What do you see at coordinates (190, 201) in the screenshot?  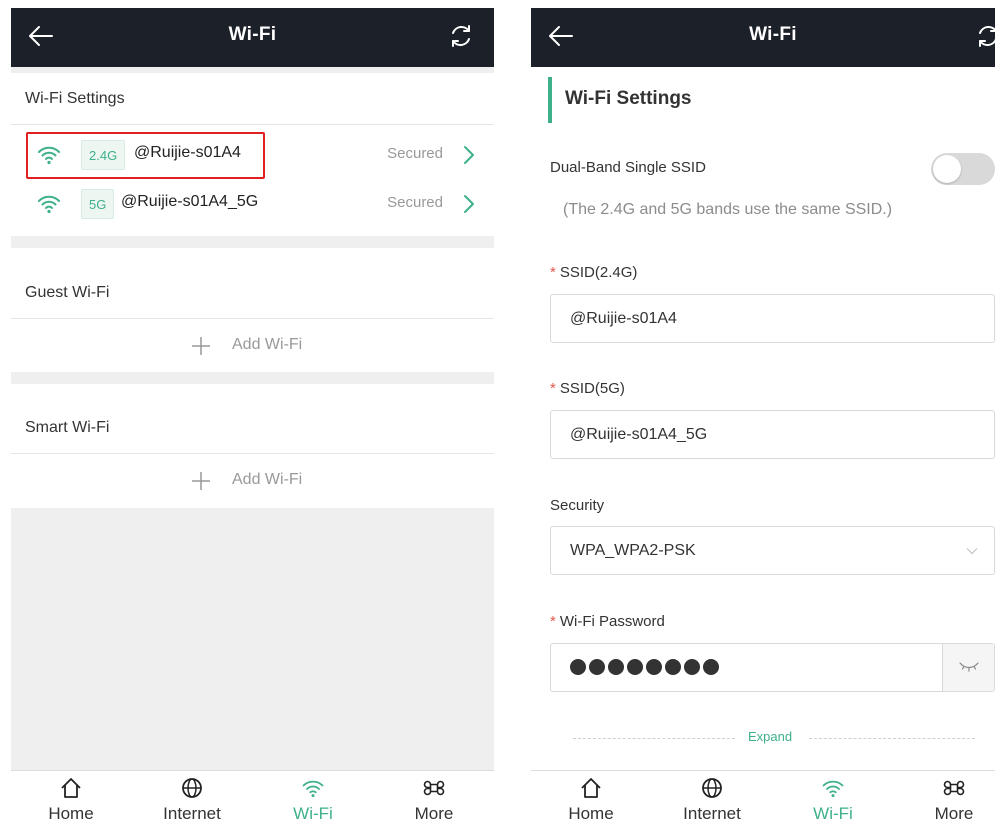 I see `ssid-label: @Ruijie-s01A4_5G` at bounding box center [190, 201].